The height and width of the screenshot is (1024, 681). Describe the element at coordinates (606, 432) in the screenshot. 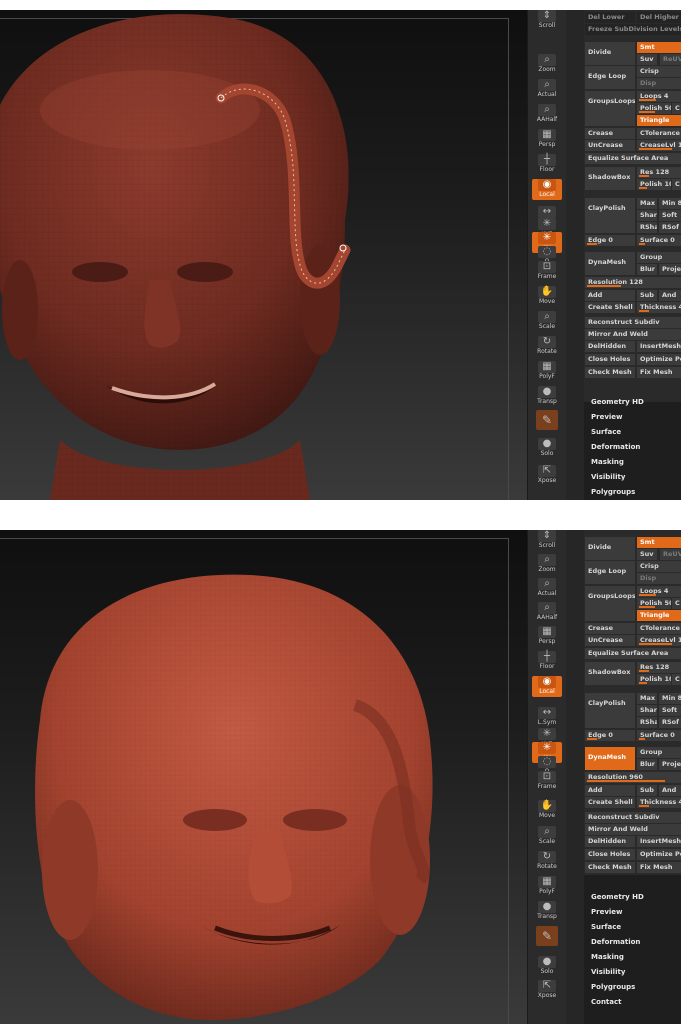

I see `subpalette-surface: Surface` at that location.